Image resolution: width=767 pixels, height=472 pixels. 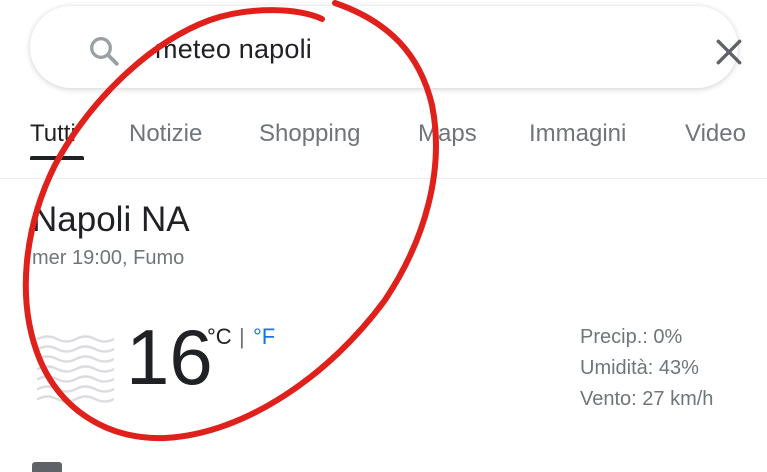 I want to click on tab-shopping: Shopping, so click(x=309, y=134).